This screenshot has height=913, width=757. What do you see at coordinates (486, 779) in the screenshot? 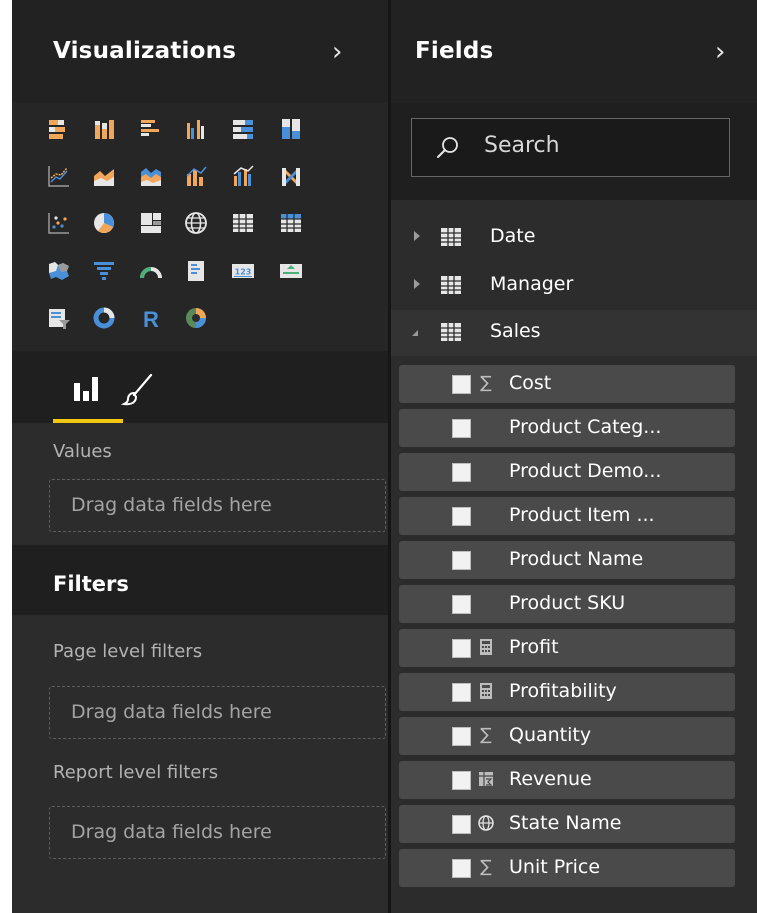
I see `measure-table-icon` at bounding box center [486, 779].